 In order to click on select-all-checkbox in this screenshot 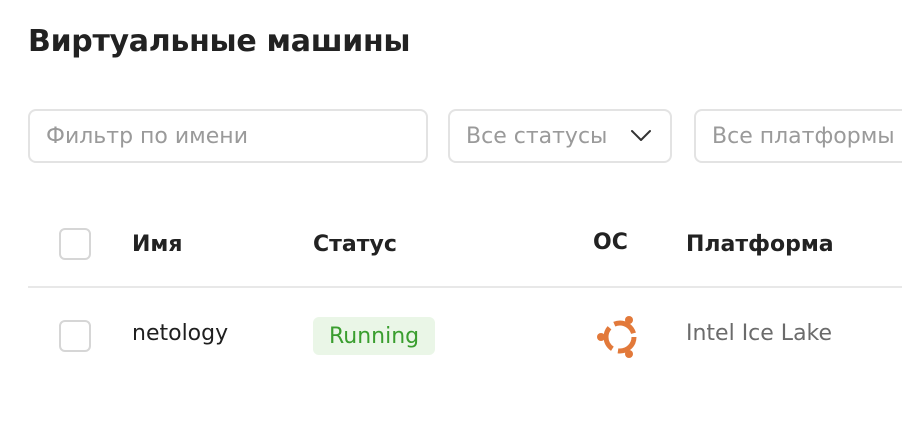, I will do `click(75, 244)`.